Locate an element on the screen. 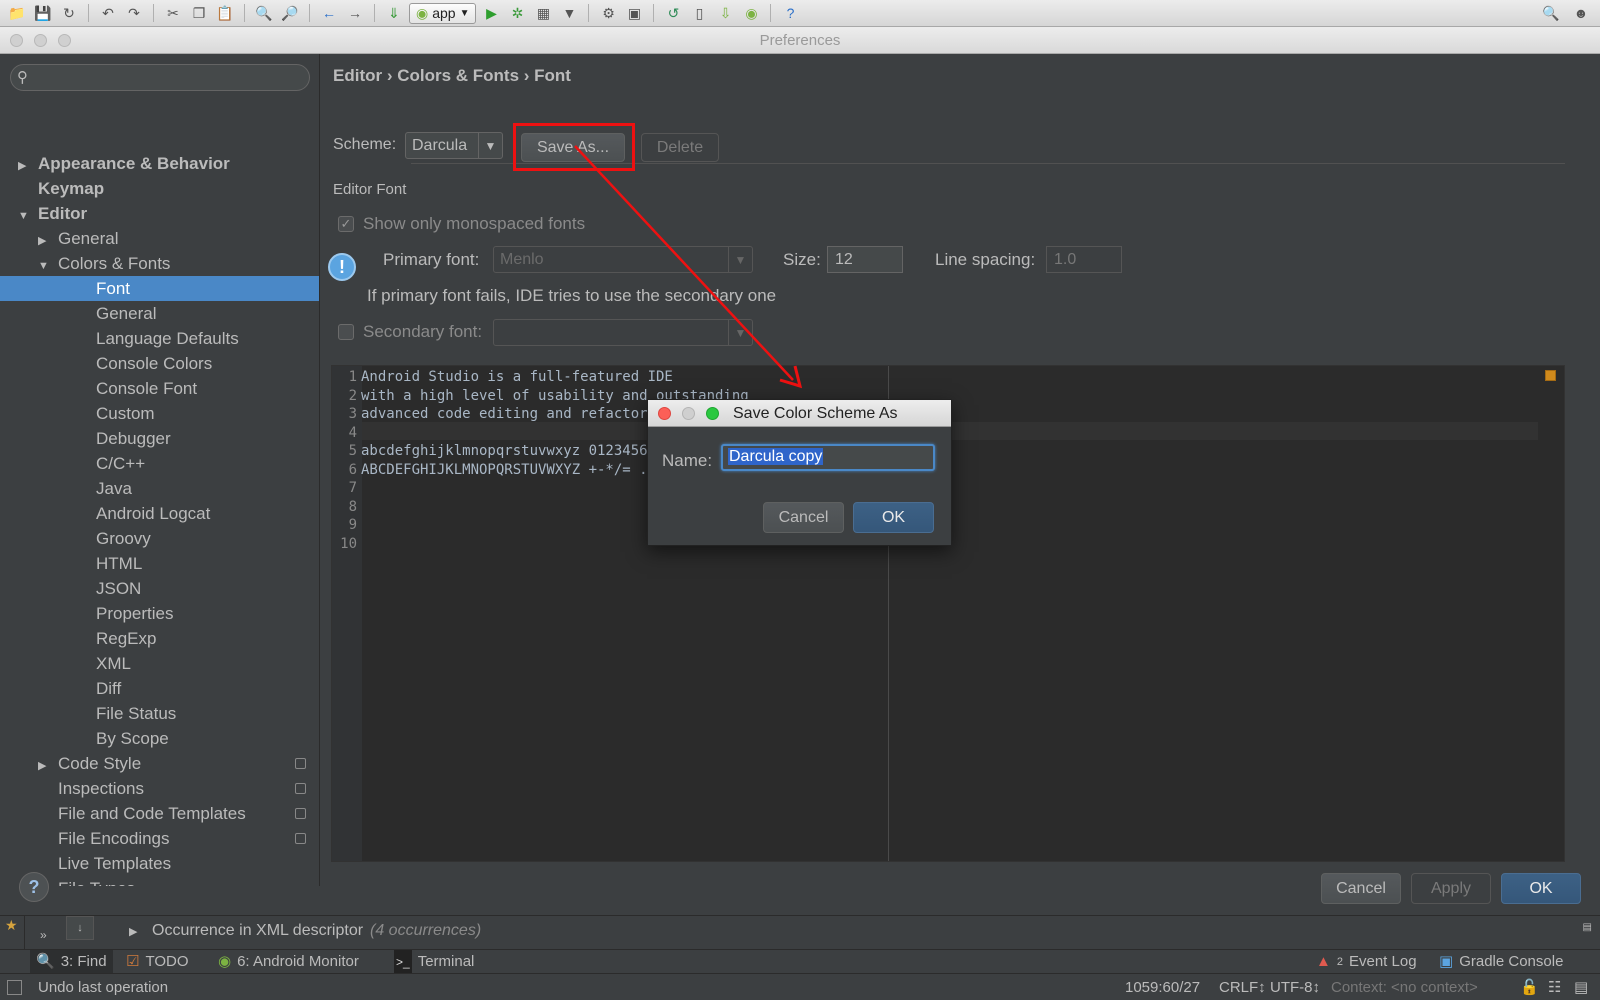 This screenshot has width=1600, height=1000. dialog-zoom-button is located at coordinates (712, 413).